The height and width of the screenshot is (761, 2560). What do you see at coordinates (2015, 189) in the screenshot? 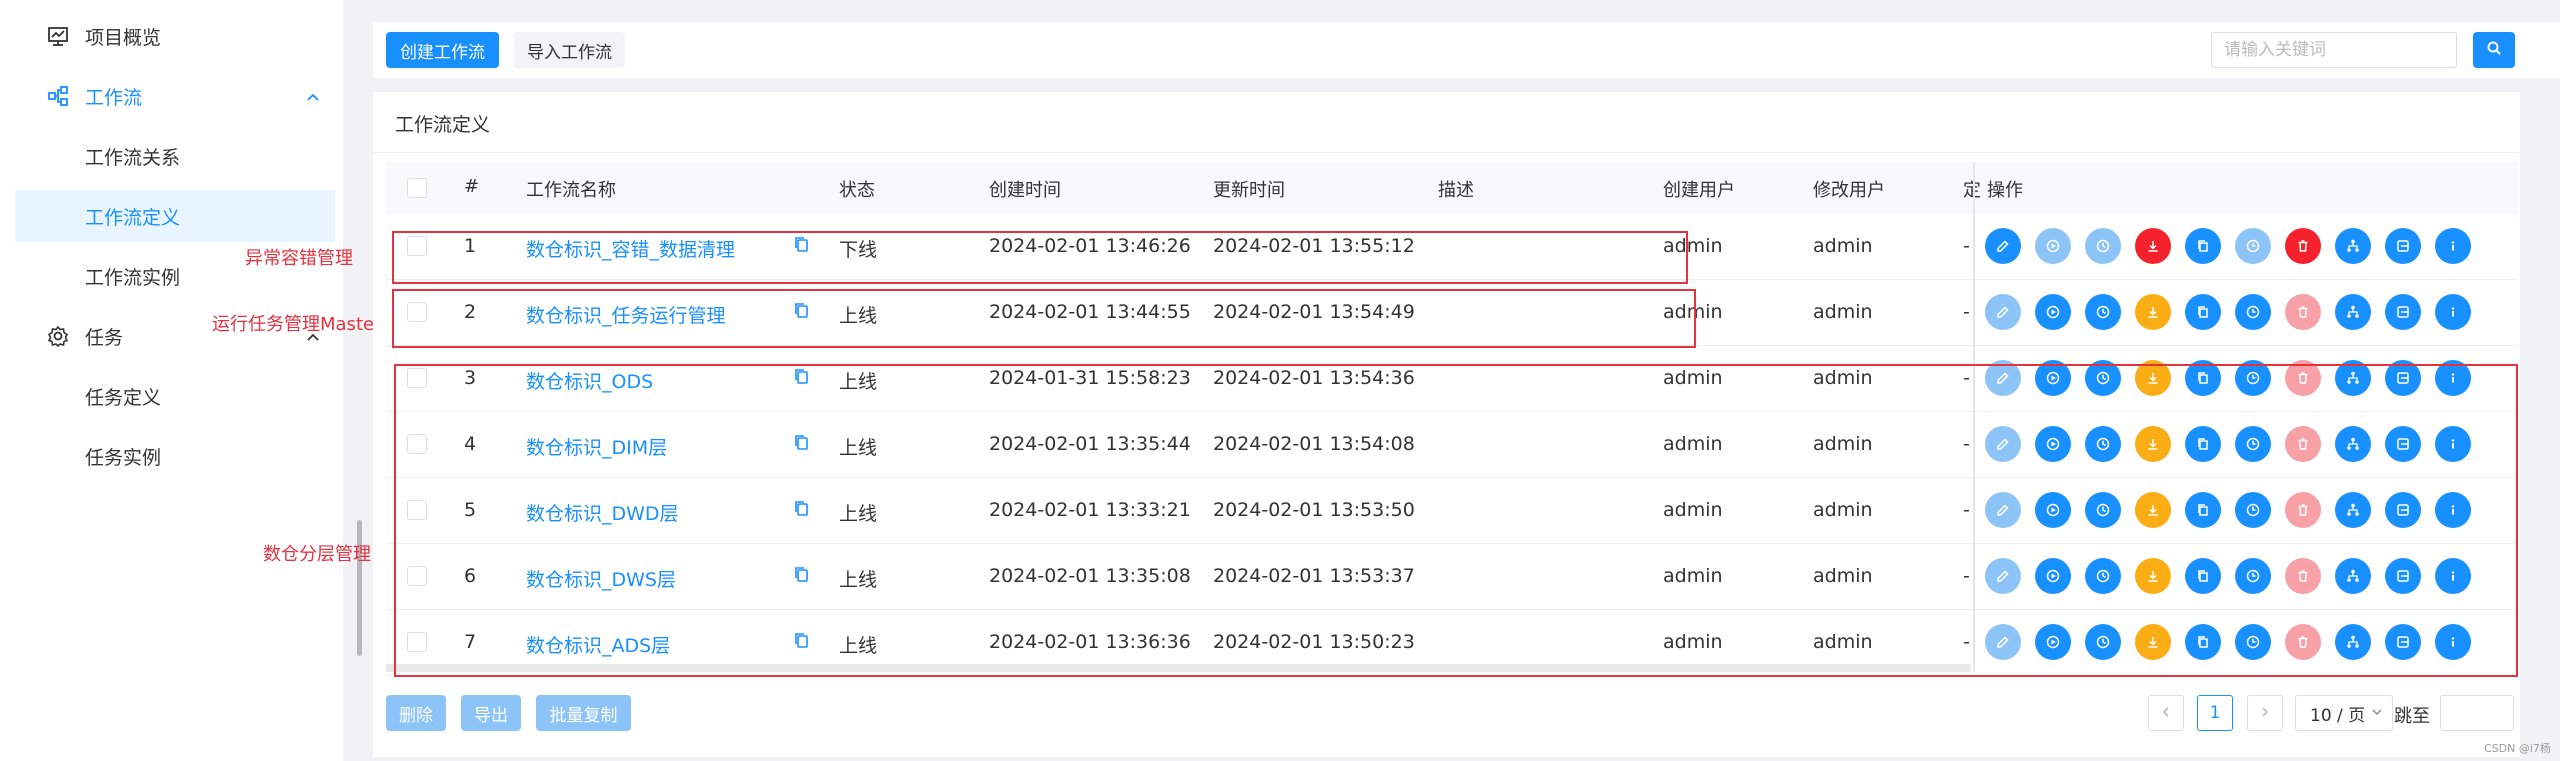
I see `header-ops: 操作` at bounding box center [2015, 189].